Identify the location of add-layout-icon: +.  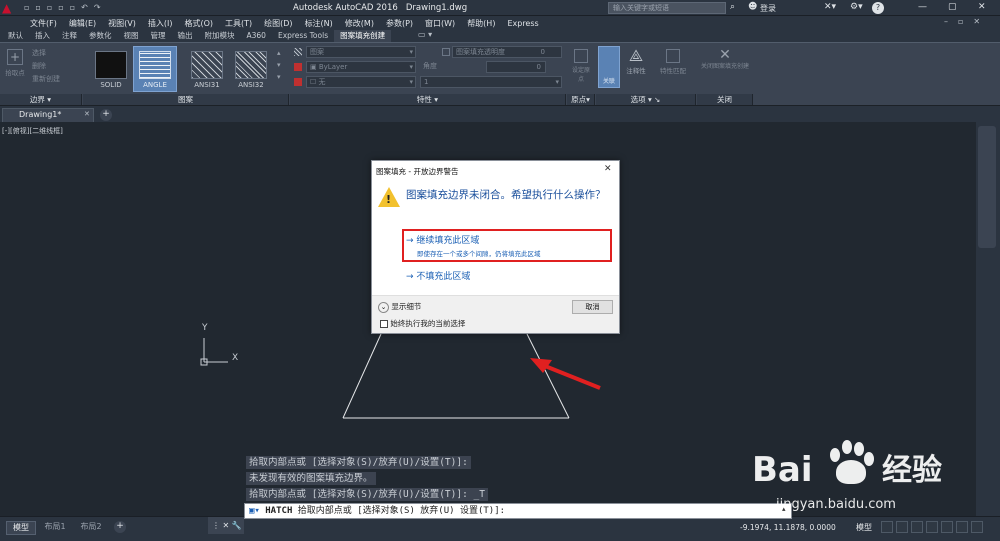
(120, 527).